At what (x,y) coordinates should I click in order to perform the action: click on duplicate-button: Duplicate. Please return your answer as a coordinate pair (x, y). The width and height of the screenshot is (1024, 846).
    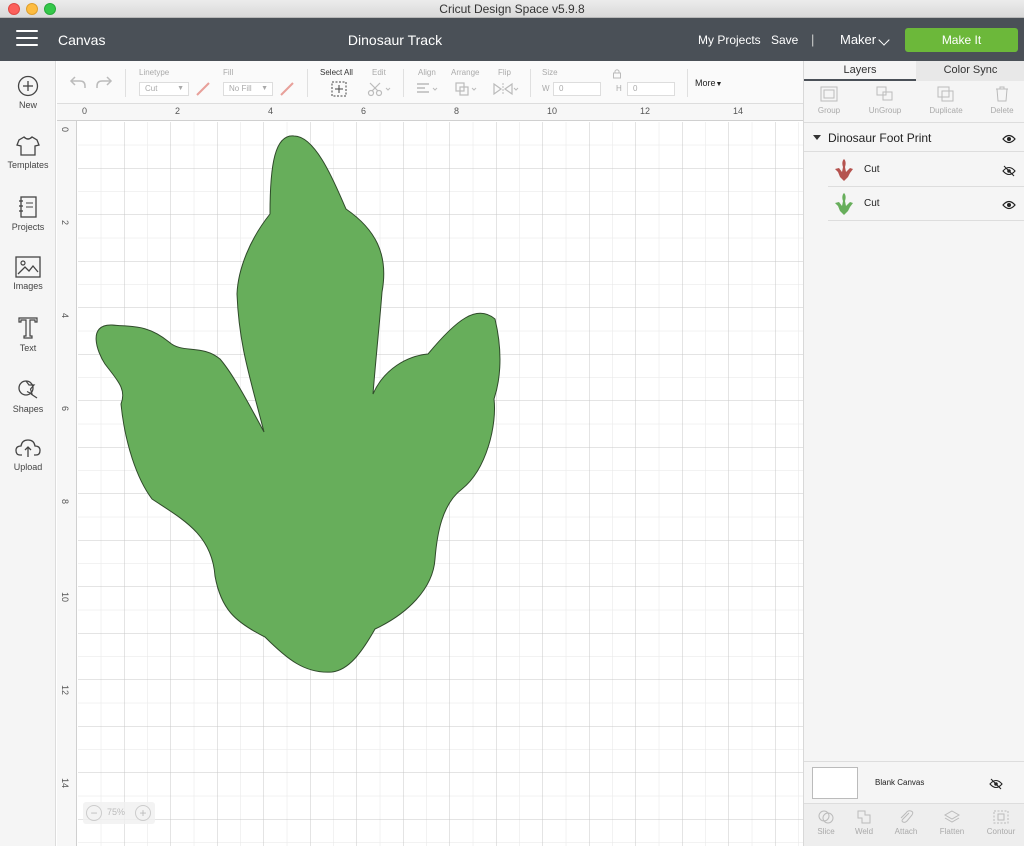
    Looking at the image, I should click on (946, 100).